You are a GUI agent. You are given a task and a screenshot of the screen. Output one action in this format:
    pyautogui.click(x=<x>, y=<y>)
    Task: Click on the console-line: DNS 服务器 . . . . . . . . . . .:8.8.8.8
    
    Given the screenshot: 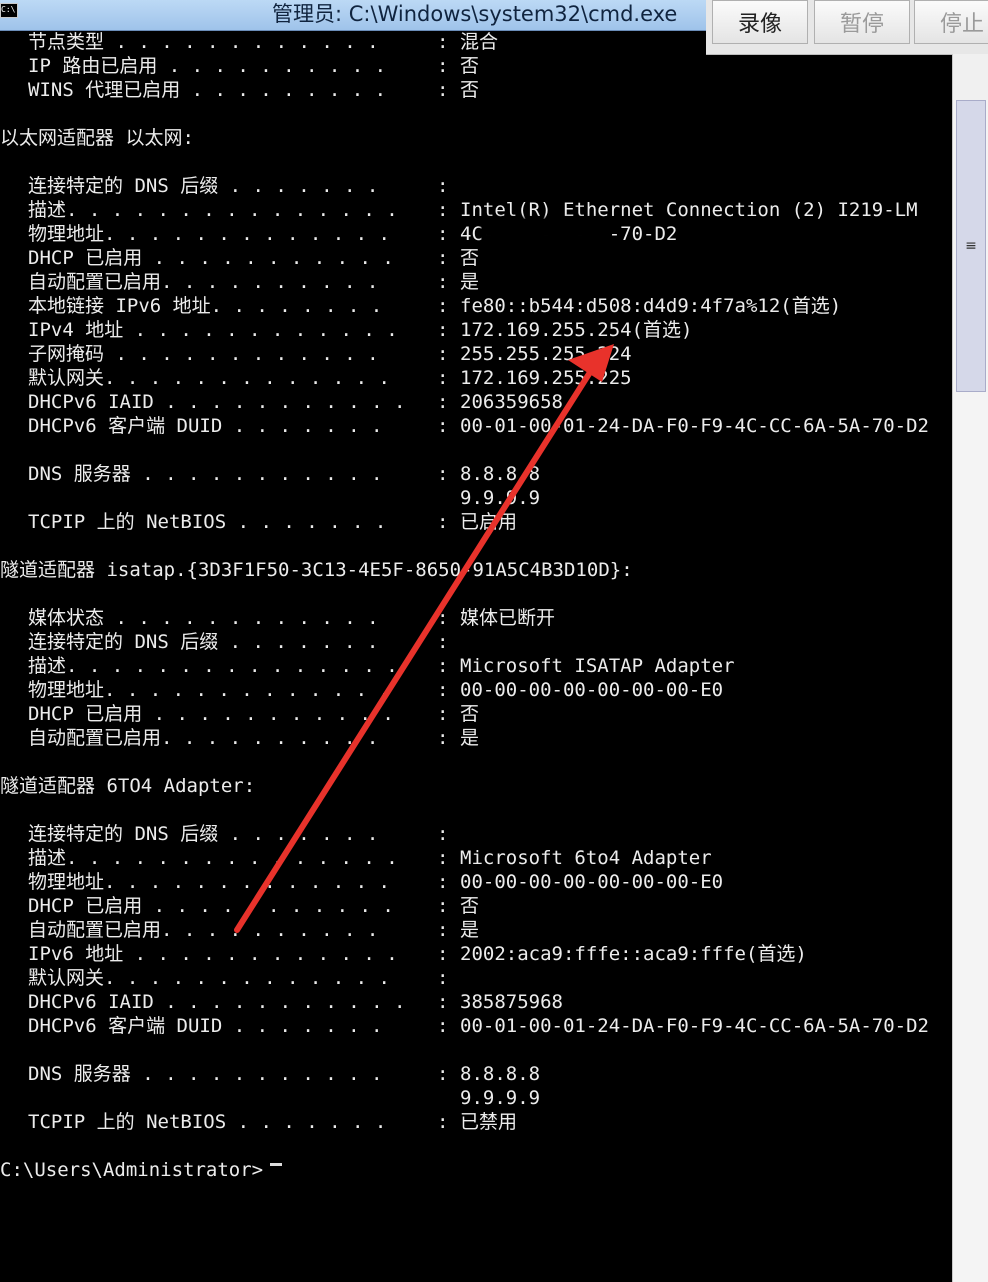 What is the action you would take?
    pyautogui.click(x=476, y=1074)
    